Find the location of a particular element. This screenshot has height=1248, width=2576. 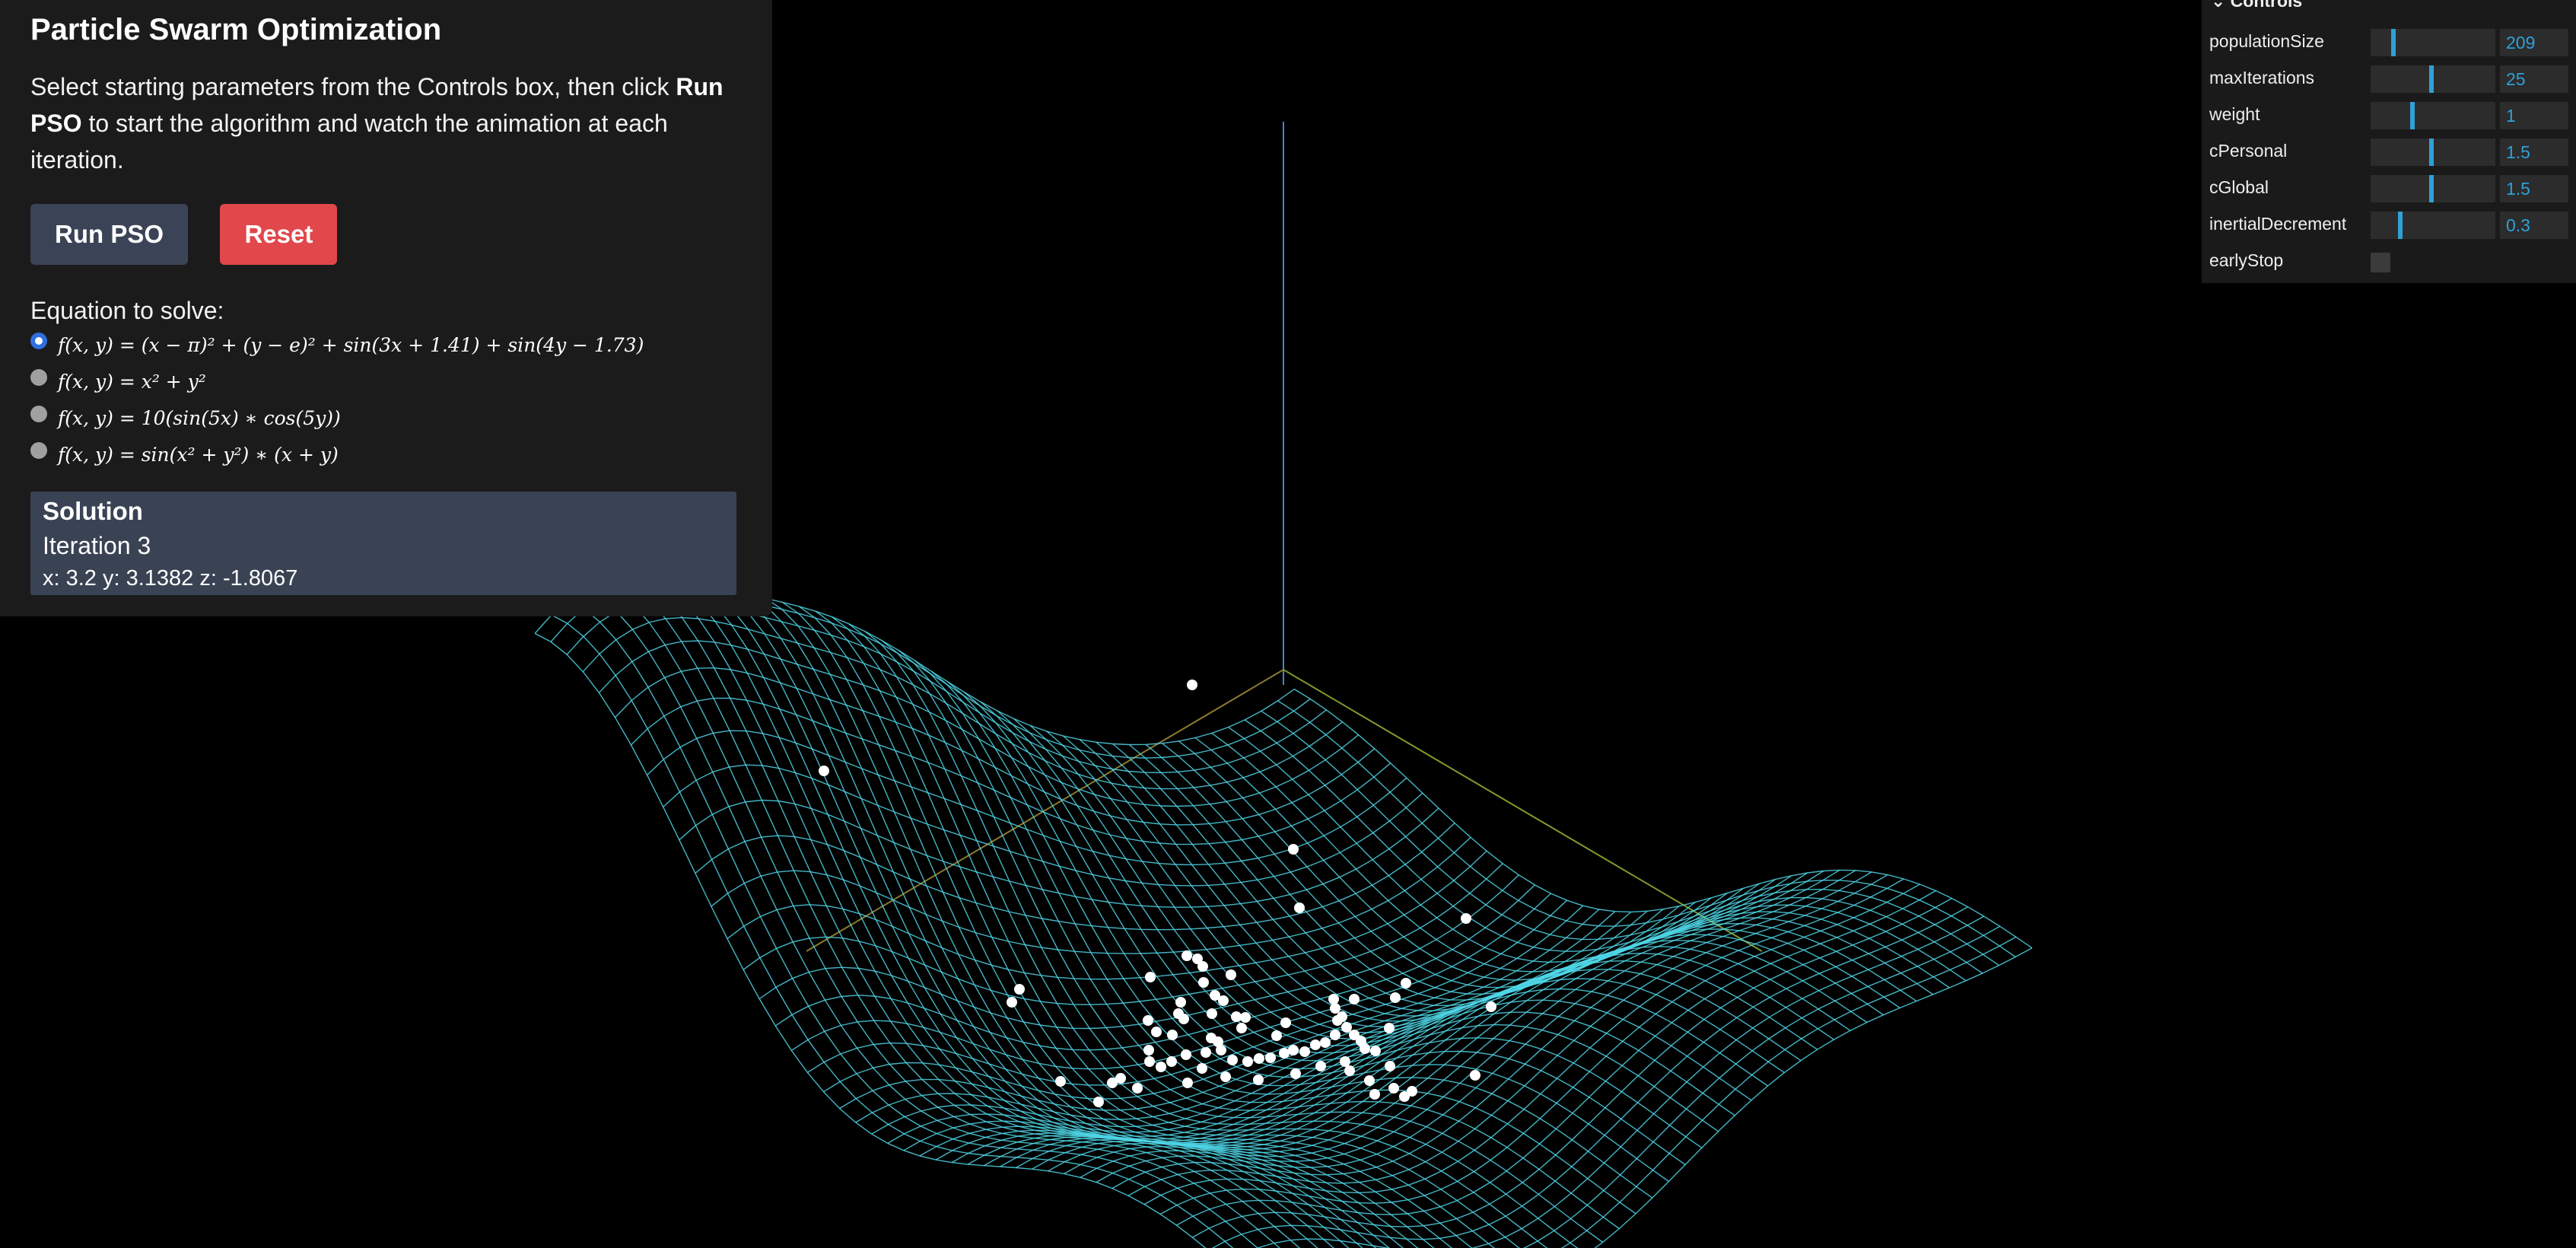

equation-option-4: f(x, y) = sin(x² + y²) ∗ (x + y) is located at coordinates (386, 455).